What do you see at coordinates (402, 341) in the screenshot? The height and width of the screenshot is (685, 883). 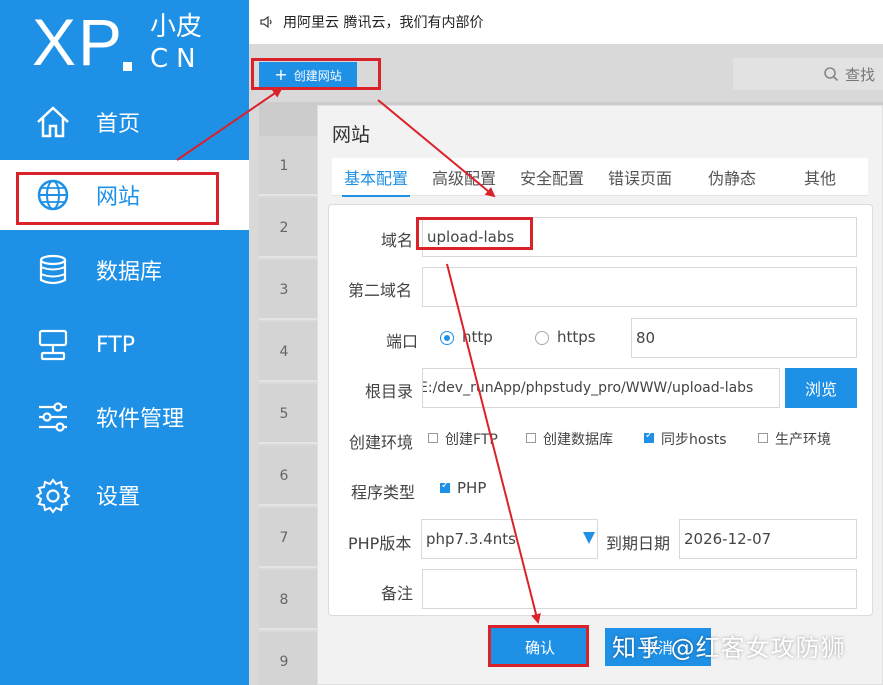 I see `port-label: 端口` at bounding box center [402, 341].